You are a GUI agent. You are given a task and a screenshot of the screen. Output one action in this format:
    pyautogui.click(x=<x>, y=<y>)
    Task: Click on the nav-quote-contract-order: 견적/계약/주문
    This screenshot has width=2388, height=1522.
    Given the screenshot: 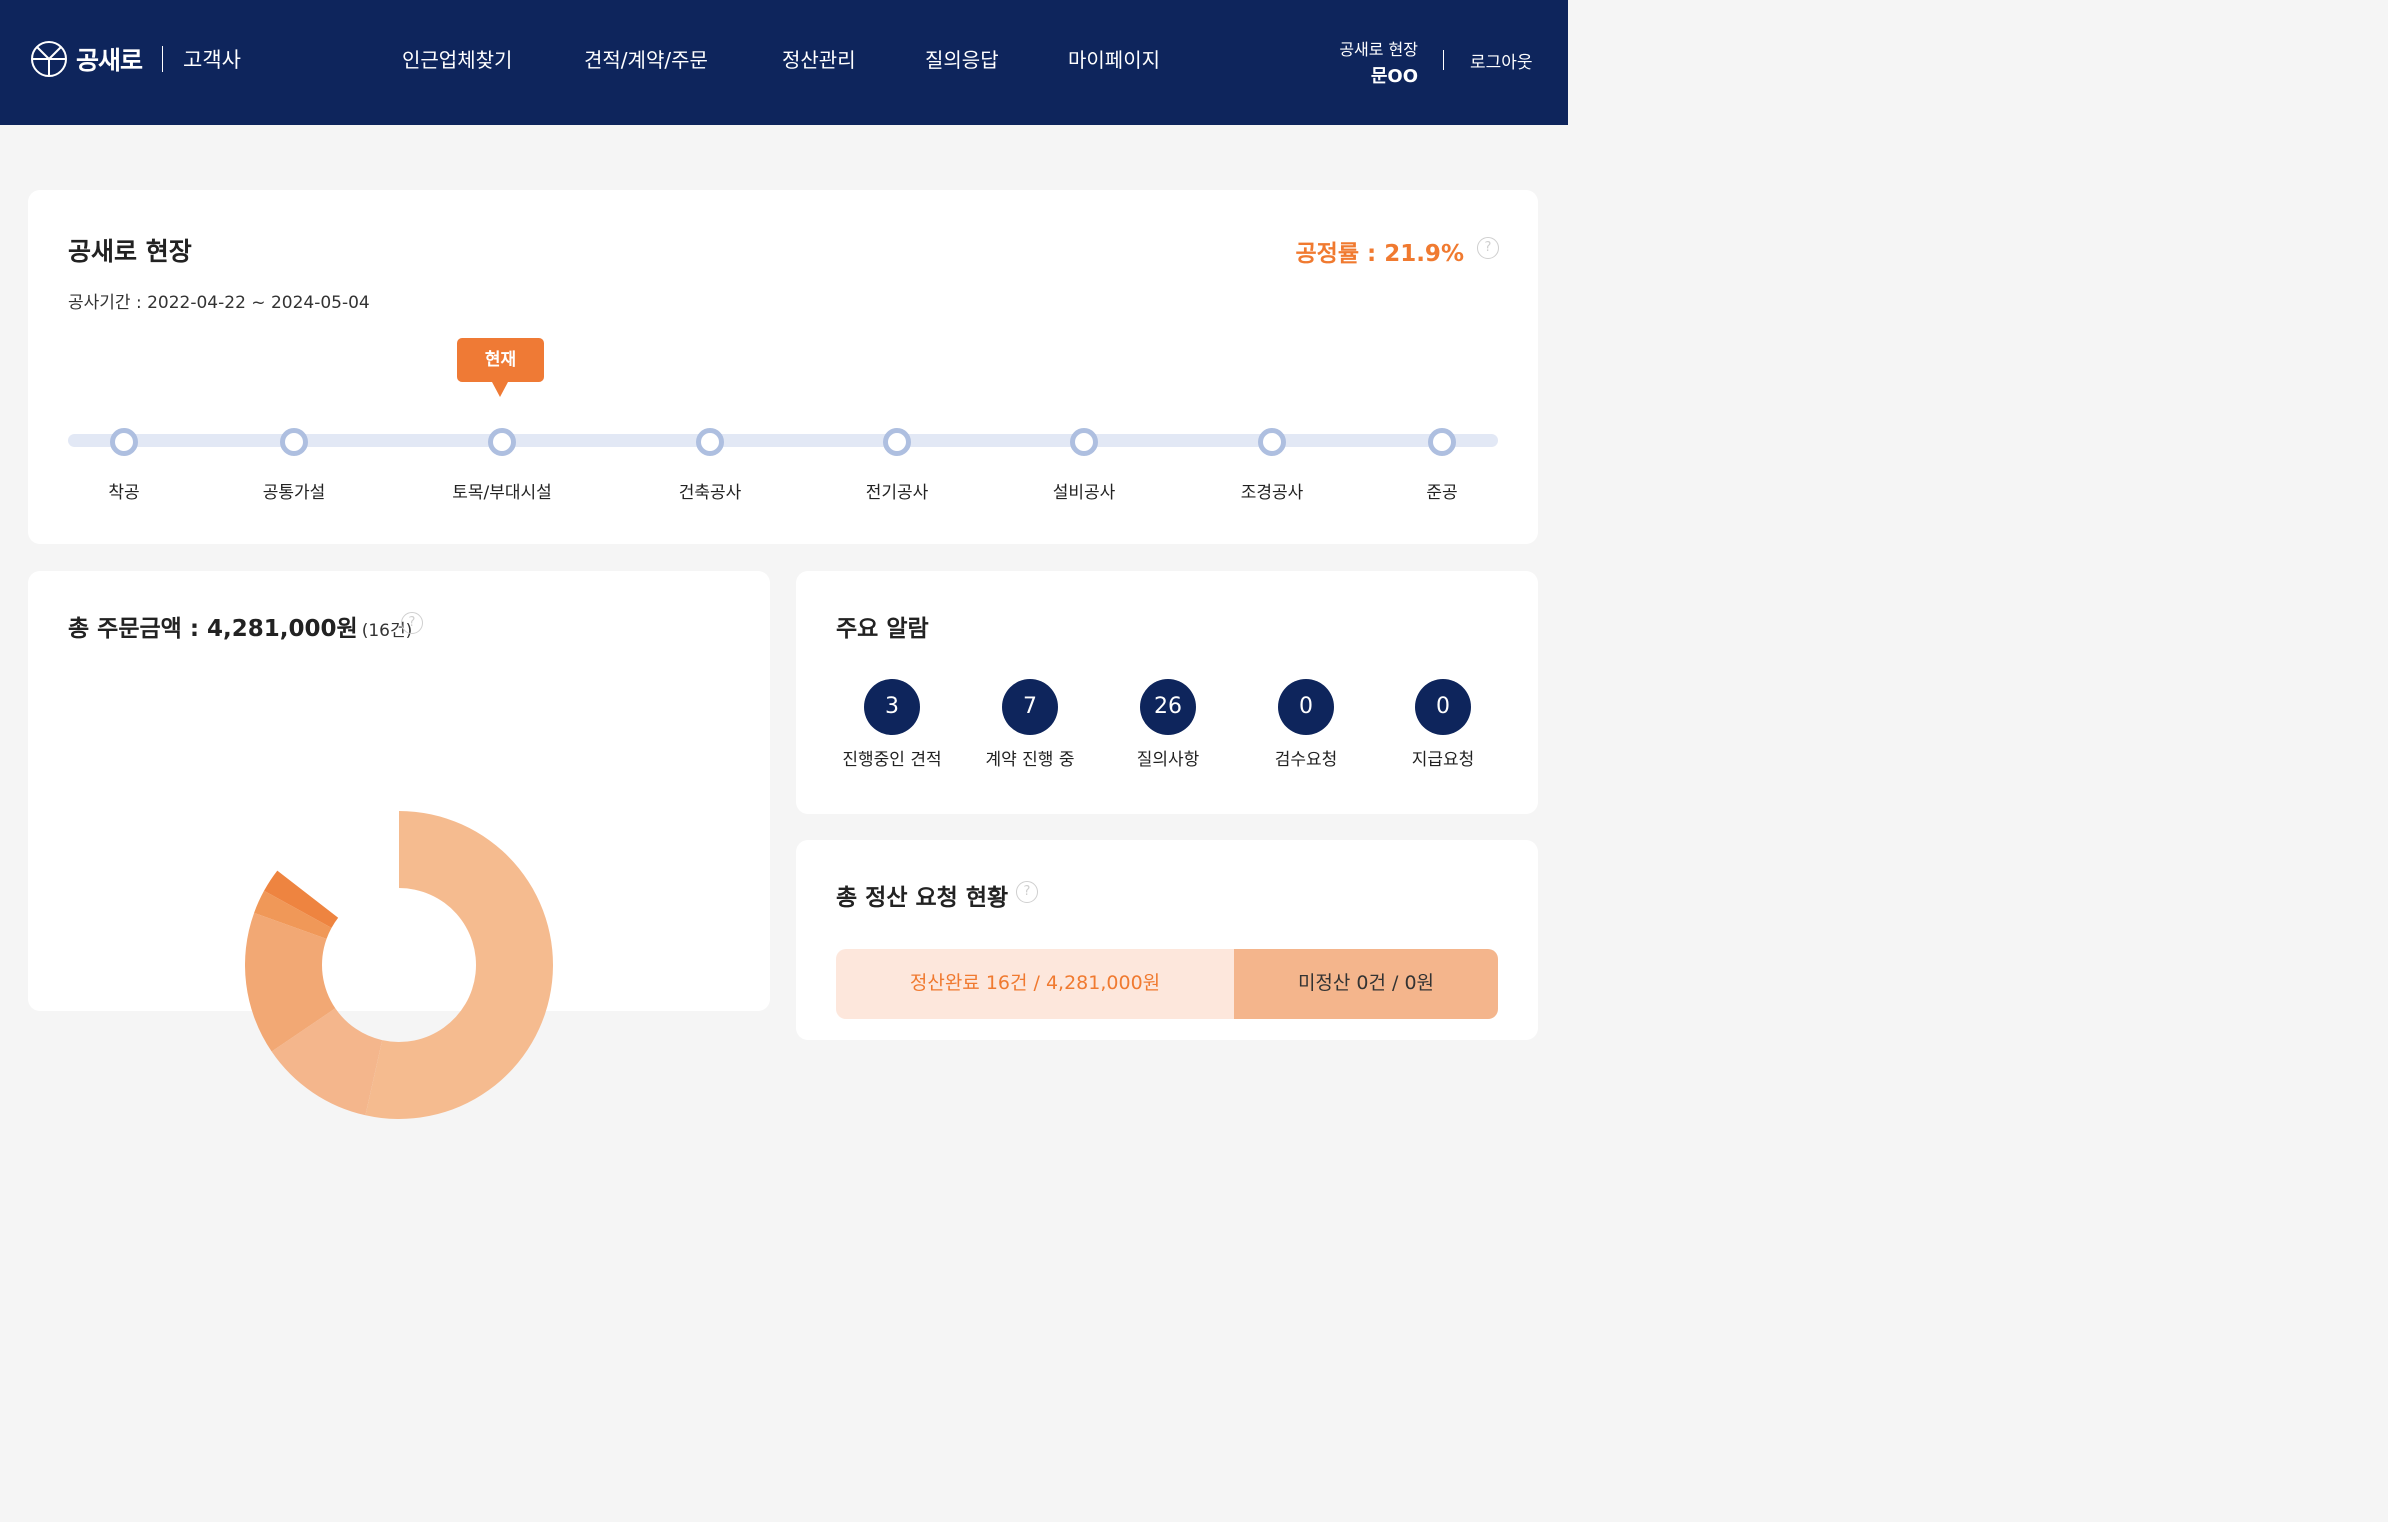 What is the action you would take?
    pyautogui.click(x=646, y=58)
    